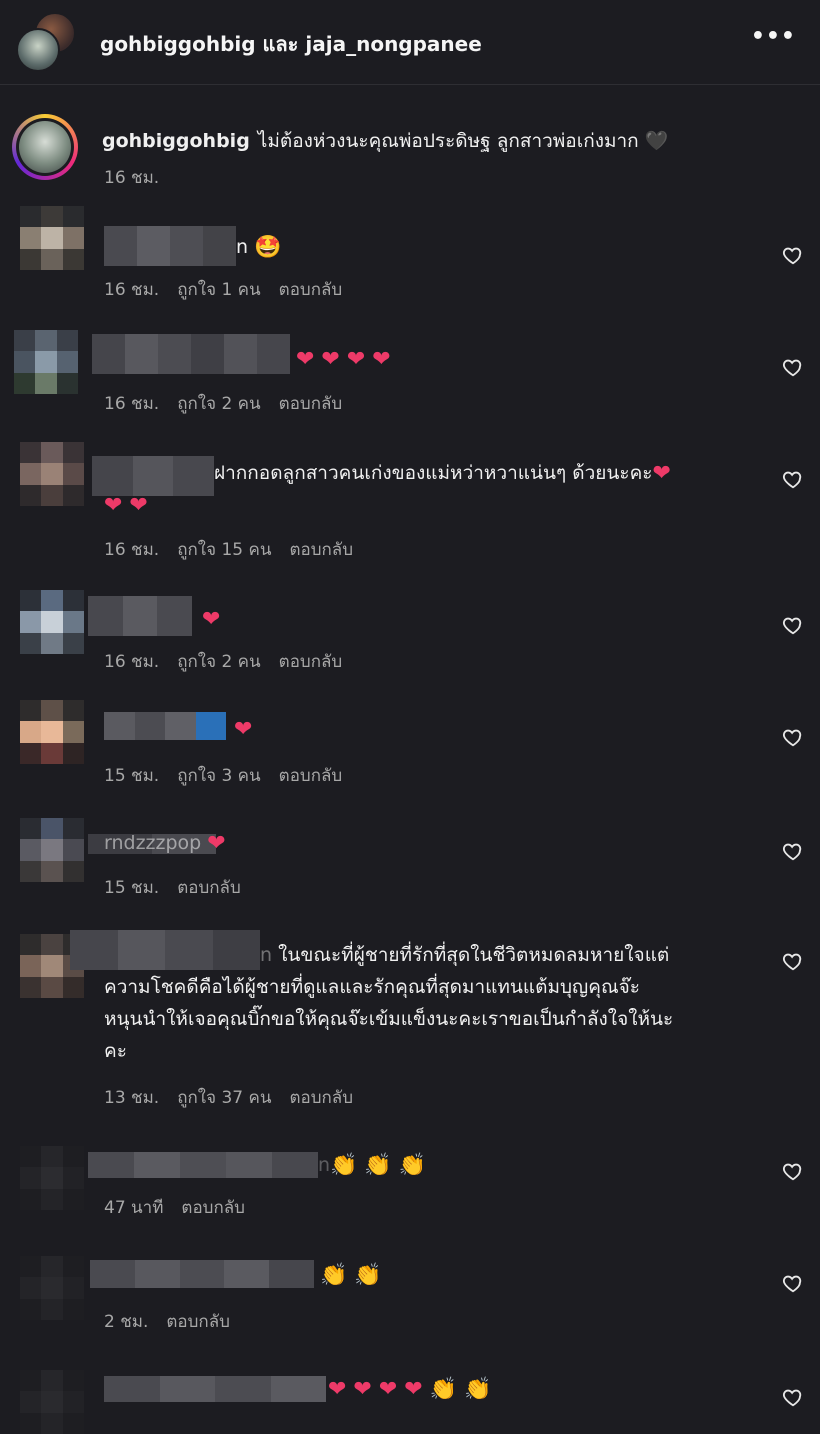  Describe the element at coordinates (410, 640) in the screenshot. I see `comment-item: ❤ 16 ชม. ถูกใจ 2 คน ตอบกลับ` at that location.